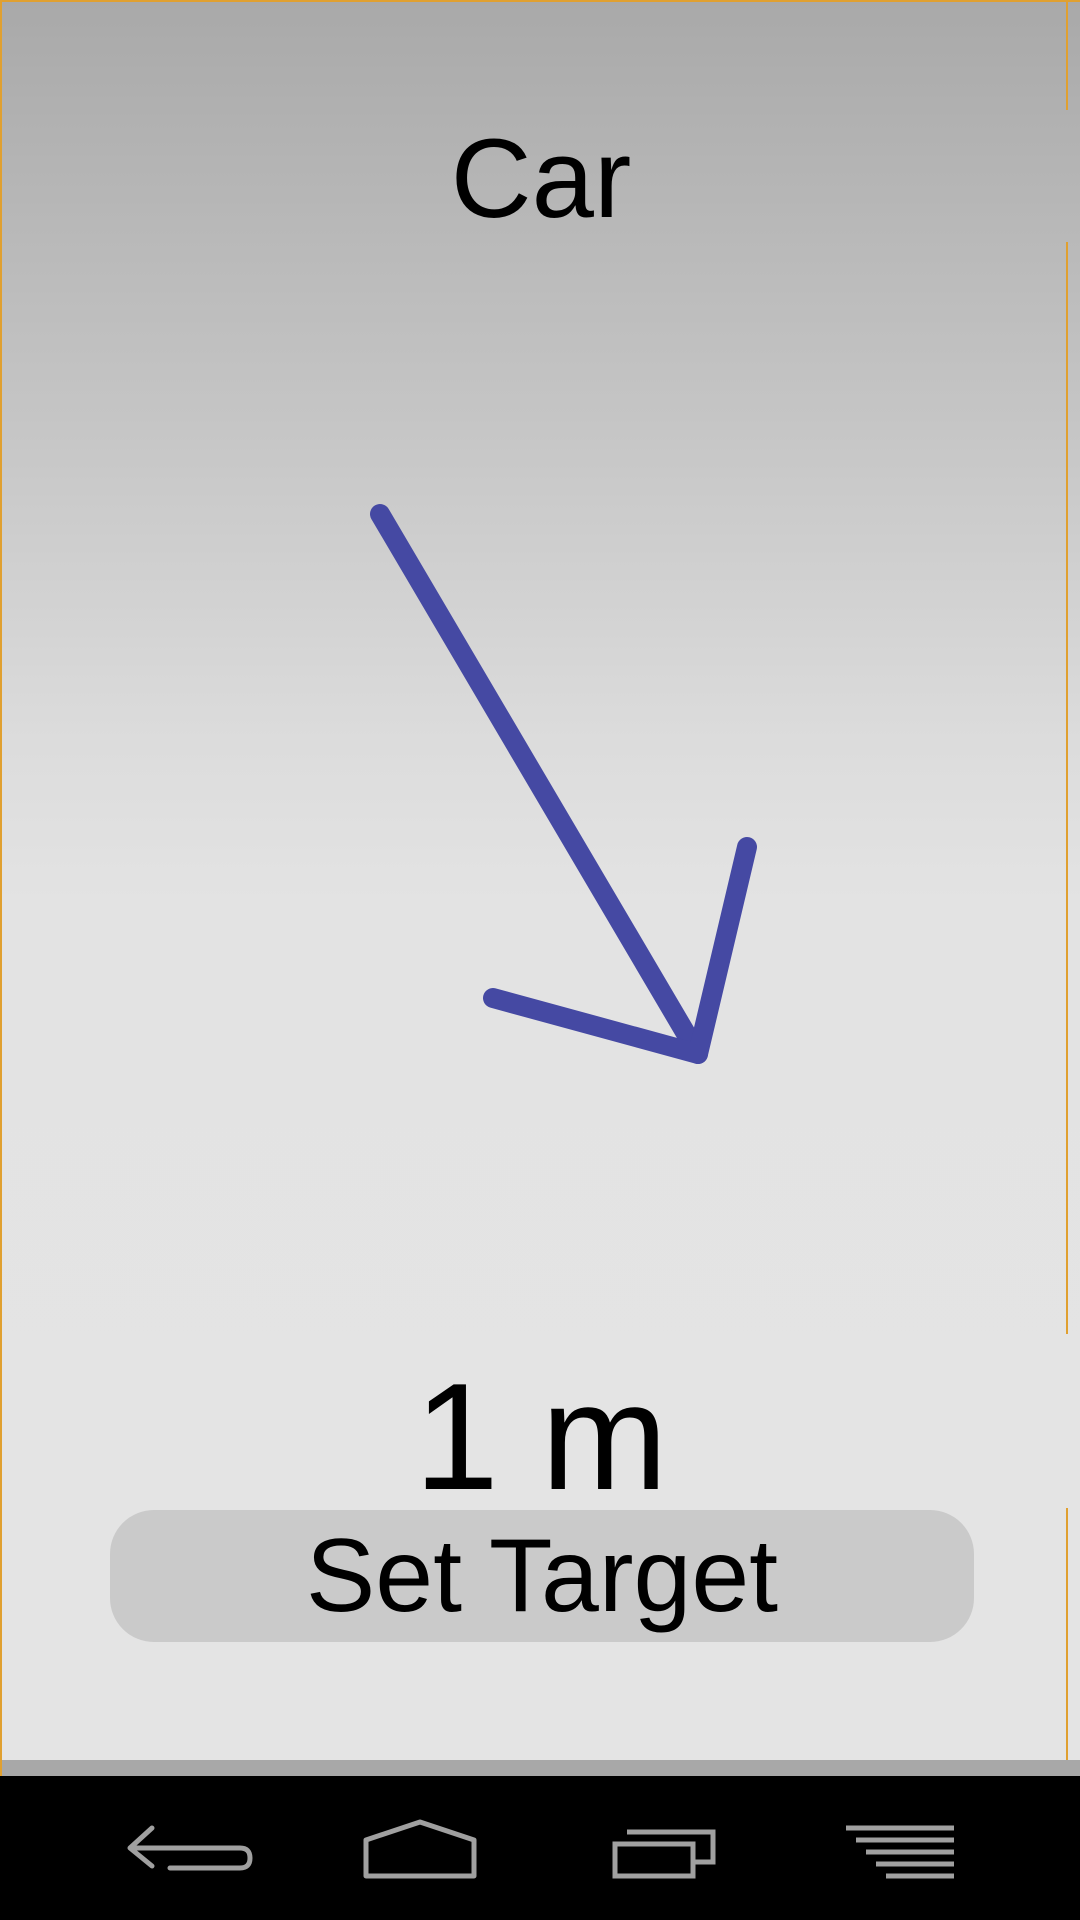 The height and width of the screenshot is (1920, 1080). I want to click on target-name: Car, so click(541, 178).